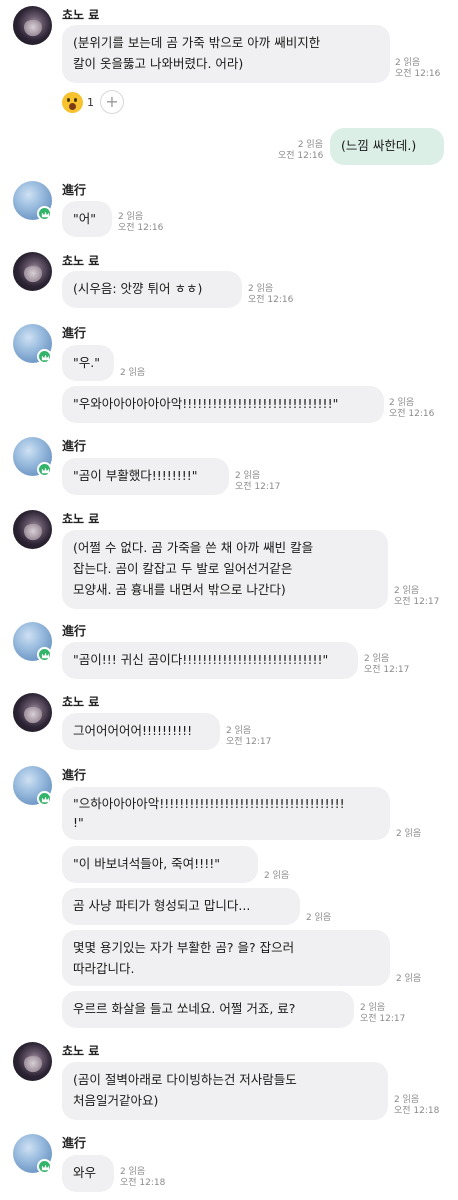 This screenshot has height=1200, width=458. Describe the element at coordinates (90, 102) in the screenshot. I see `reaction-count: 1` at that location.